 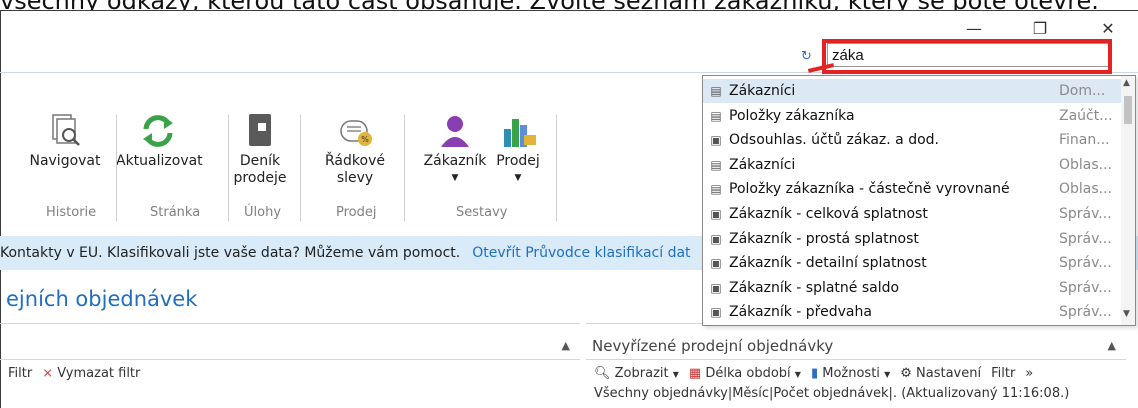 I want to click on calendar-icon: ▦, so click(x=695, y=373).